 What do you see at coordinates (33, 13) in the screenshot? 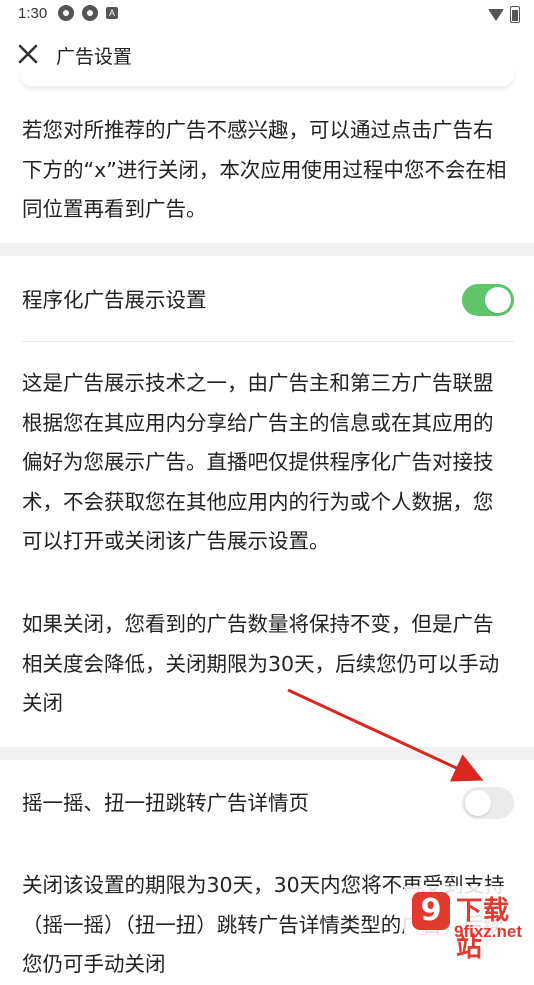
I see `status-time: 1:30` at bounding box center [33, 13].